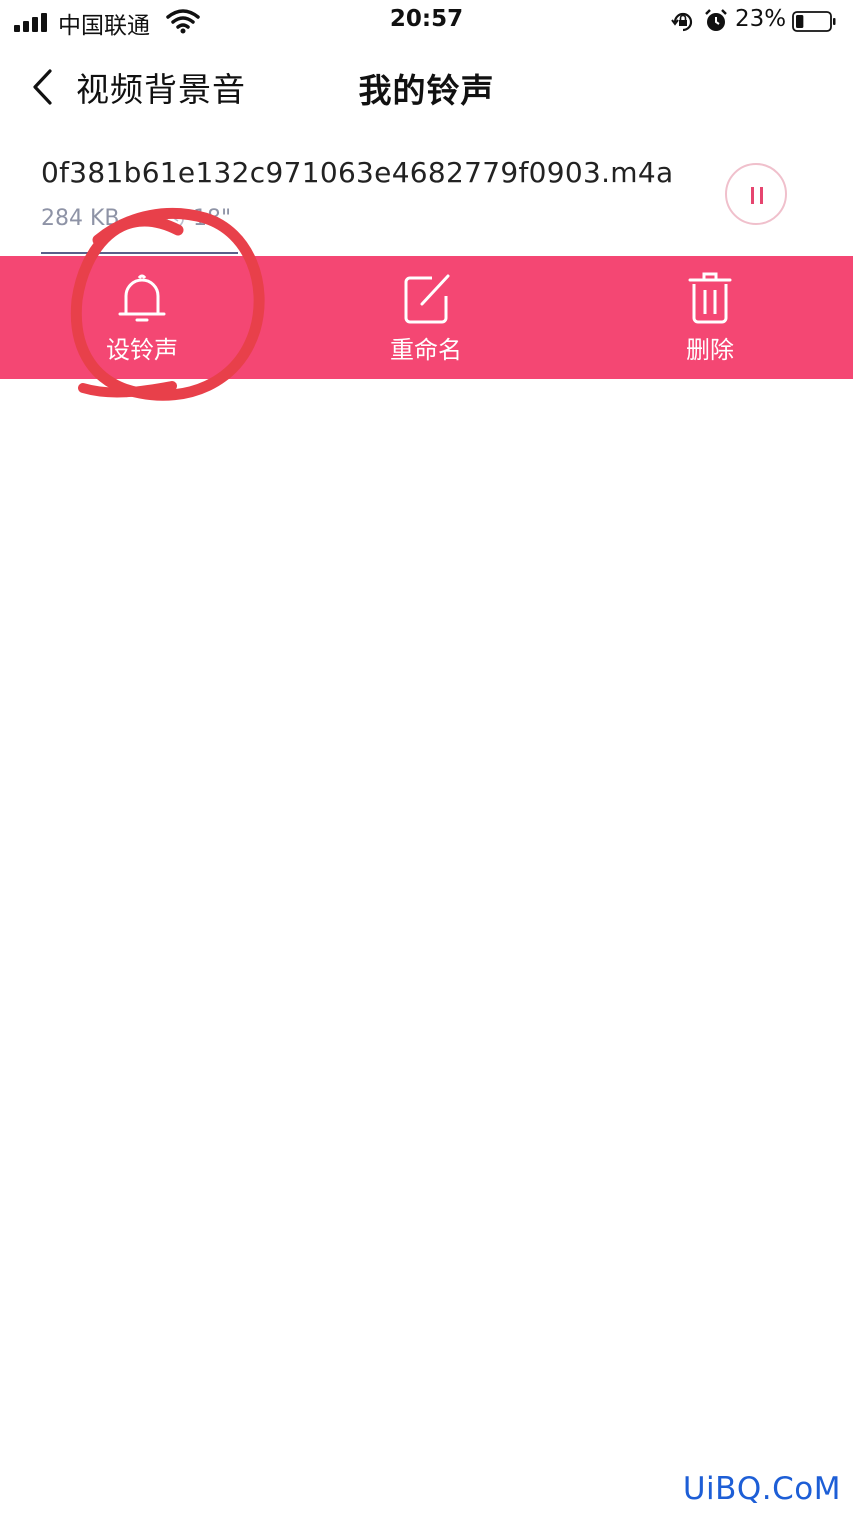  I want to click on battery-percent: 23%, so click(761, 19).